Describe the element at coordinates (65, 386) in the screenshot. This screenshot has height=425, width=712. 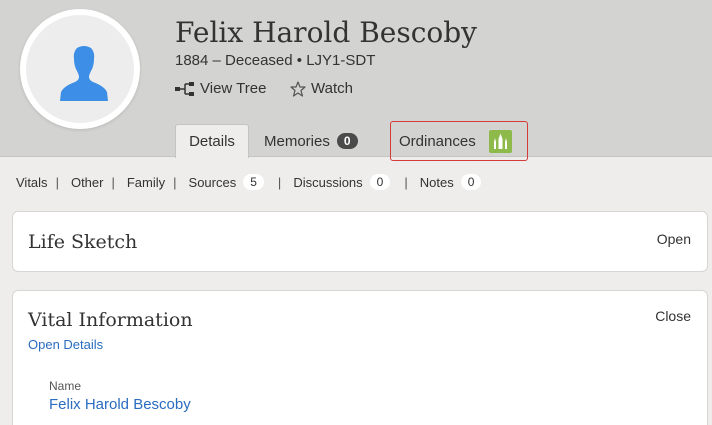
I see `name-field-label: Name` at that location.